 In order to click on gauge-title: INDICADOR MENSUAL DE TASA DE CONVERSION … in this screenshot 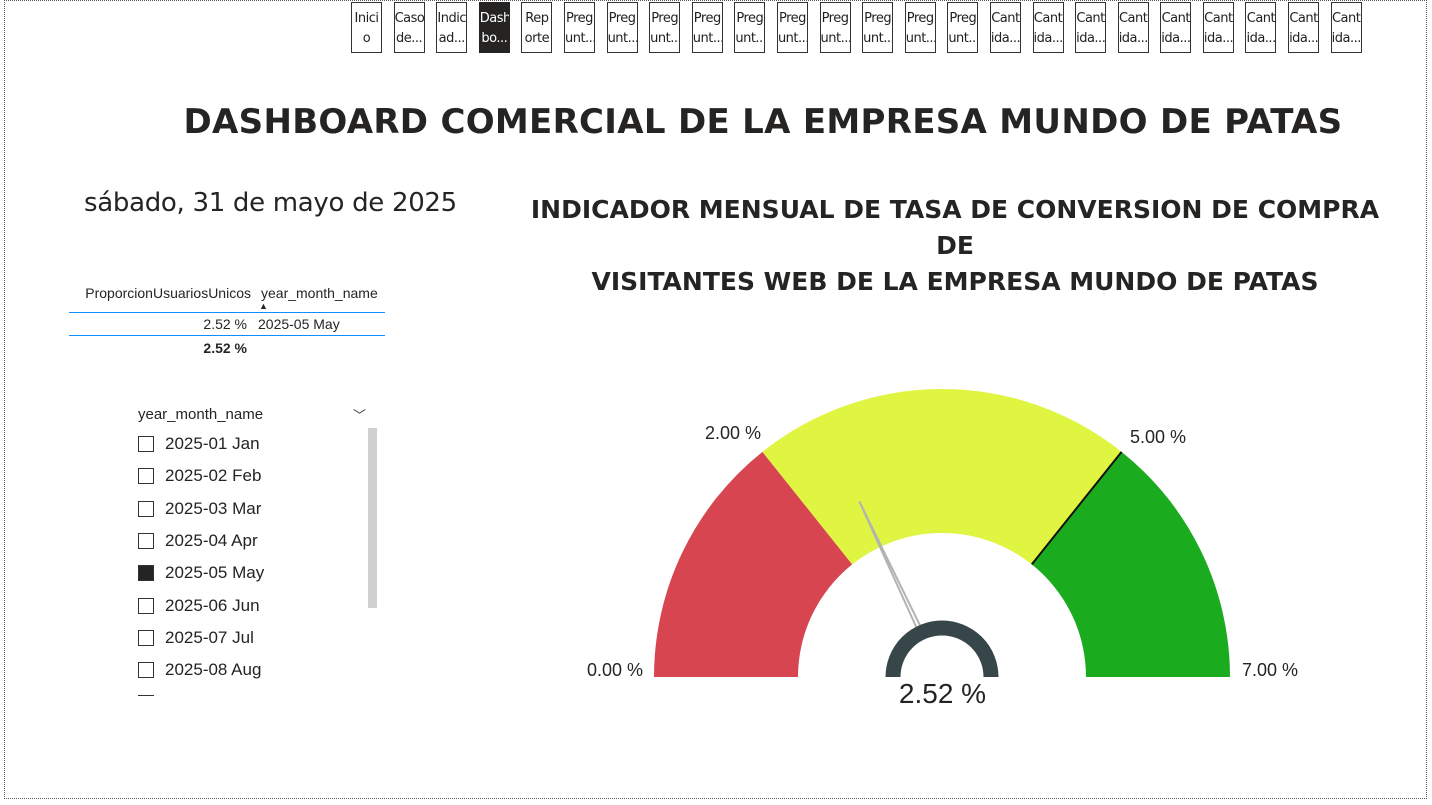, I will do `click(955, 246)`.